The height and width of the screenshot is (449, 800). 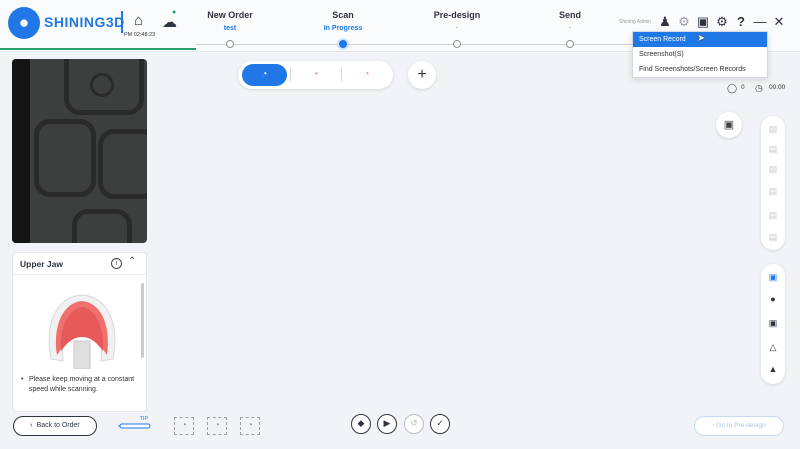 I want to click on scan-mode-upper-icon: ◔, so click(x=184, y=426).